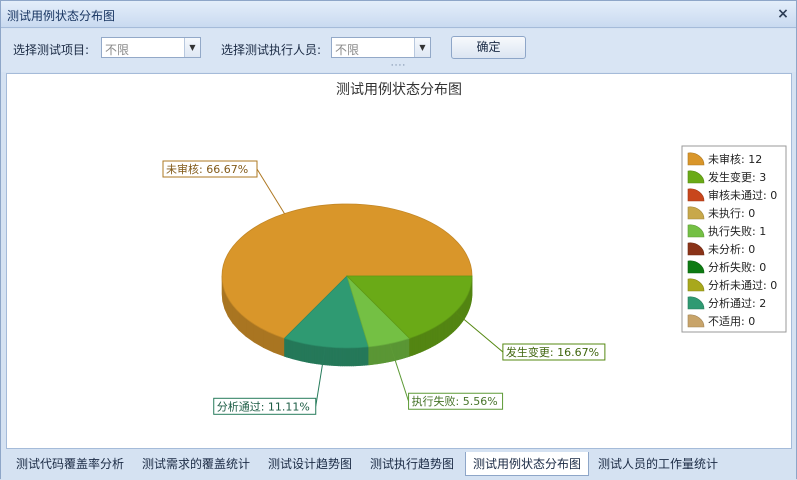  Describe the element at coordinates (347, 49) in the screenshot. I see `executor-select-value: 不限` at that location.